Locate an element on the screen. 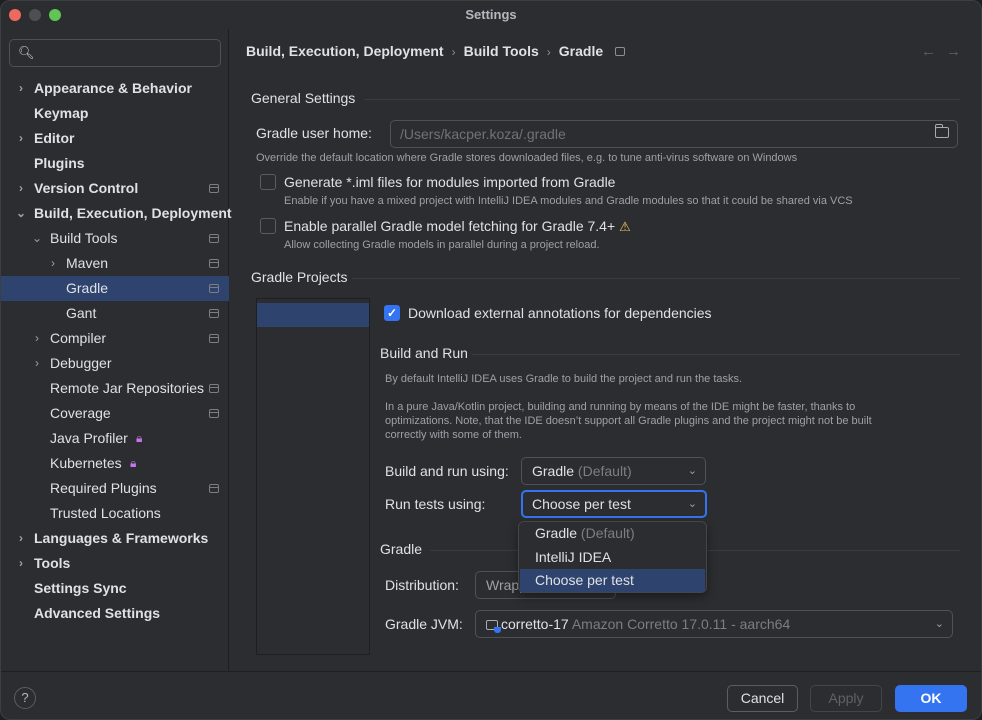 This screenshot has width=982, height=720. generate-iml-checkbox is located at coordinates (268, 182).